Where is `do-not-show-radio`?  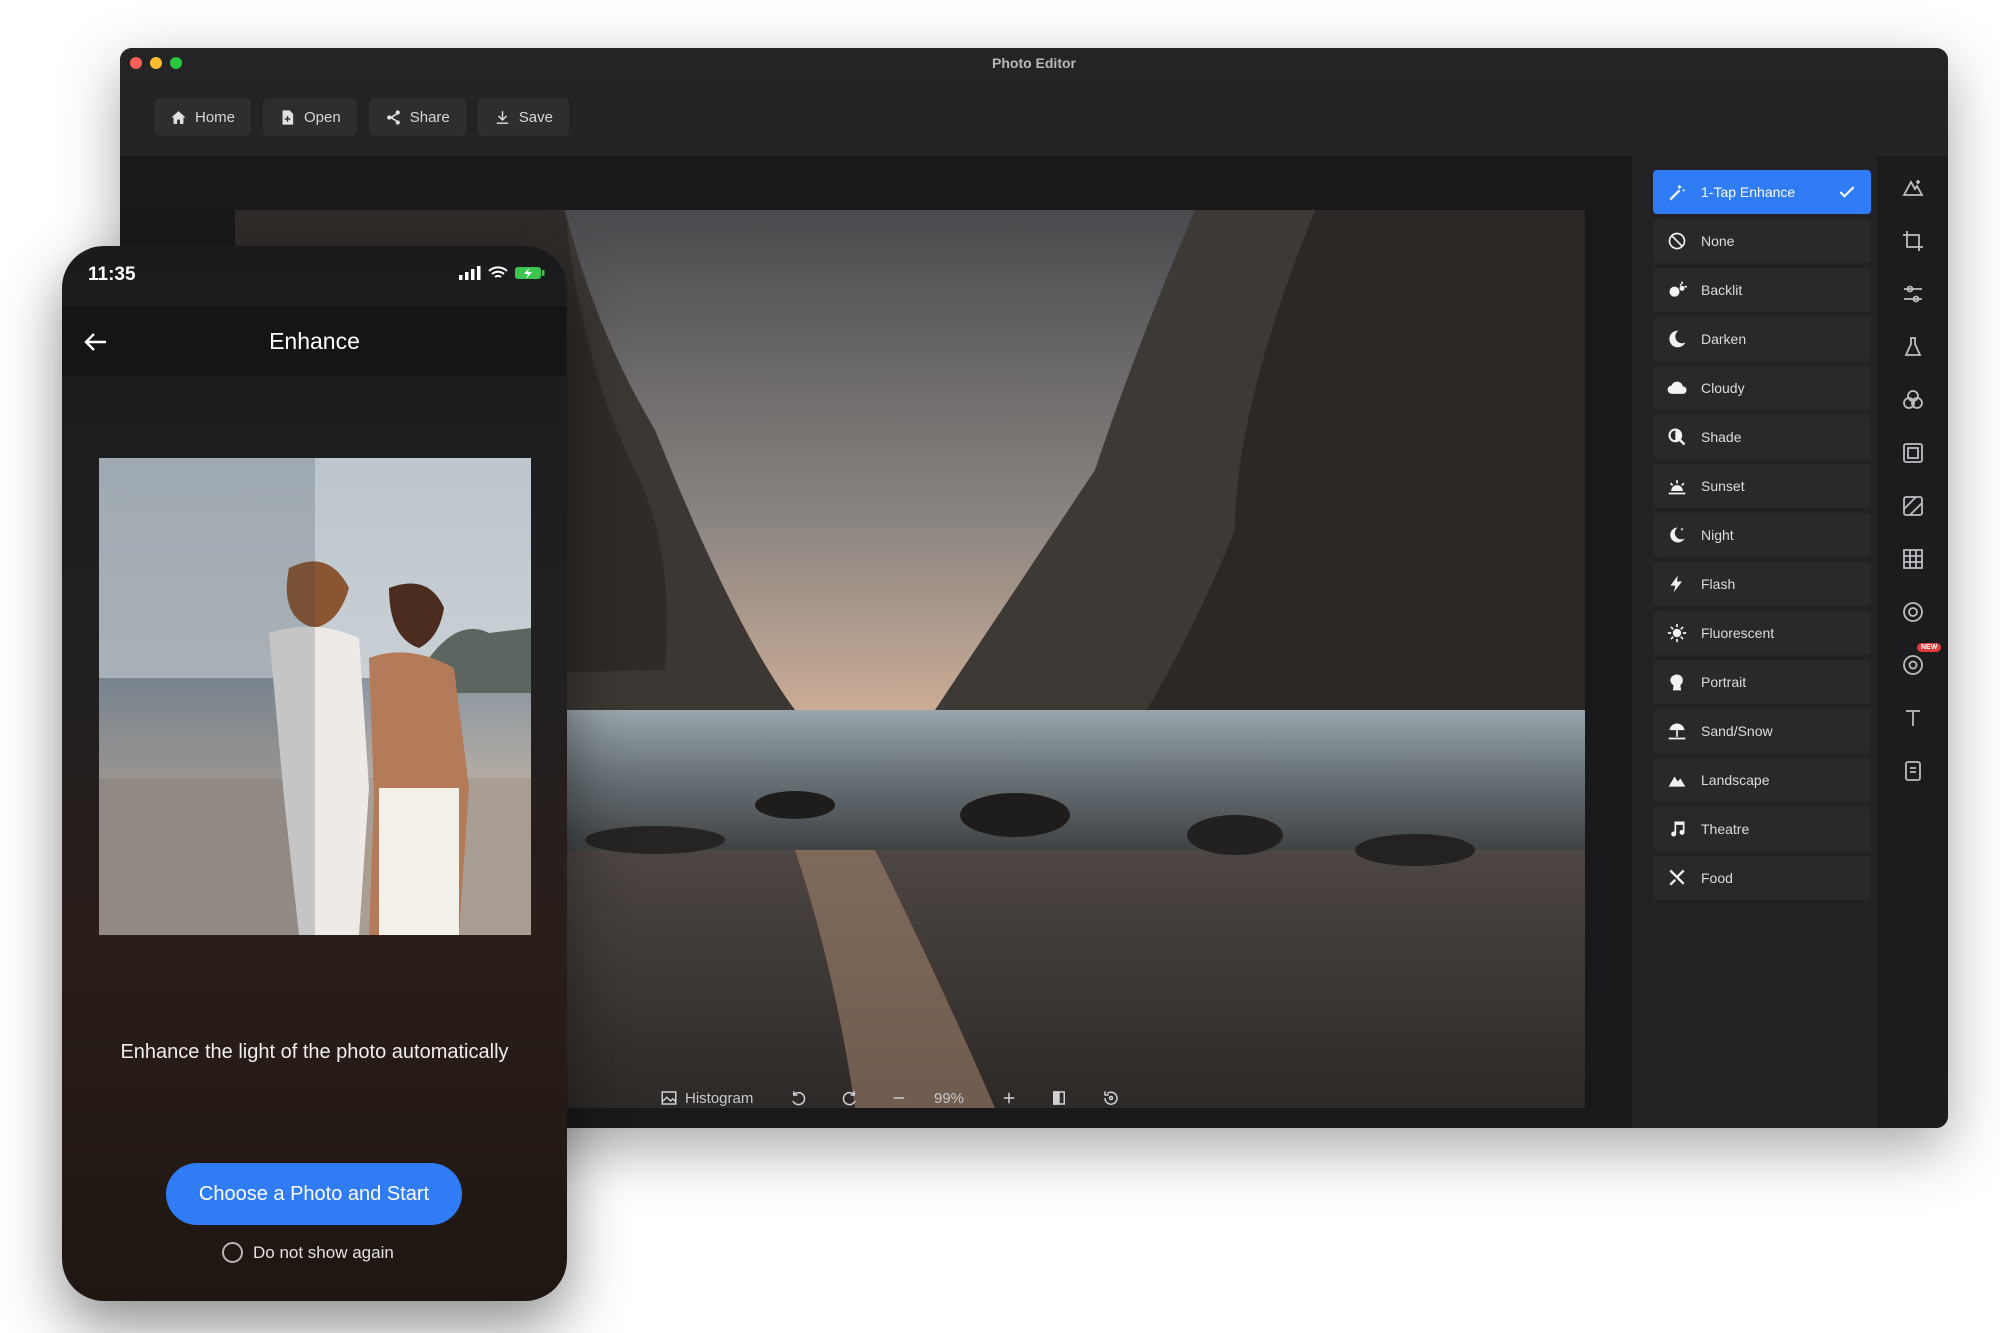 do-not-show-radio is located at coordinates (232, 1252).